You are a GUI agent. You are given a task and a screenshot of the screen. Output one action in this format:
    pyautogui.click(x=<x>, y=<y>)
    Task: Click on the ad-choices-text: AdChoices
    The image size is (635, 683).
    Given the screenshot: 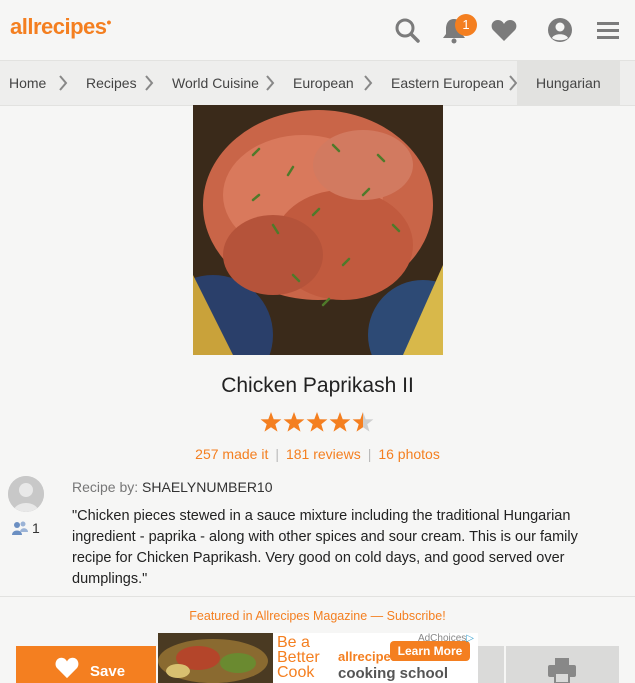 What is the action you would take?
    pyautogui.click(x=442, y=638)
    